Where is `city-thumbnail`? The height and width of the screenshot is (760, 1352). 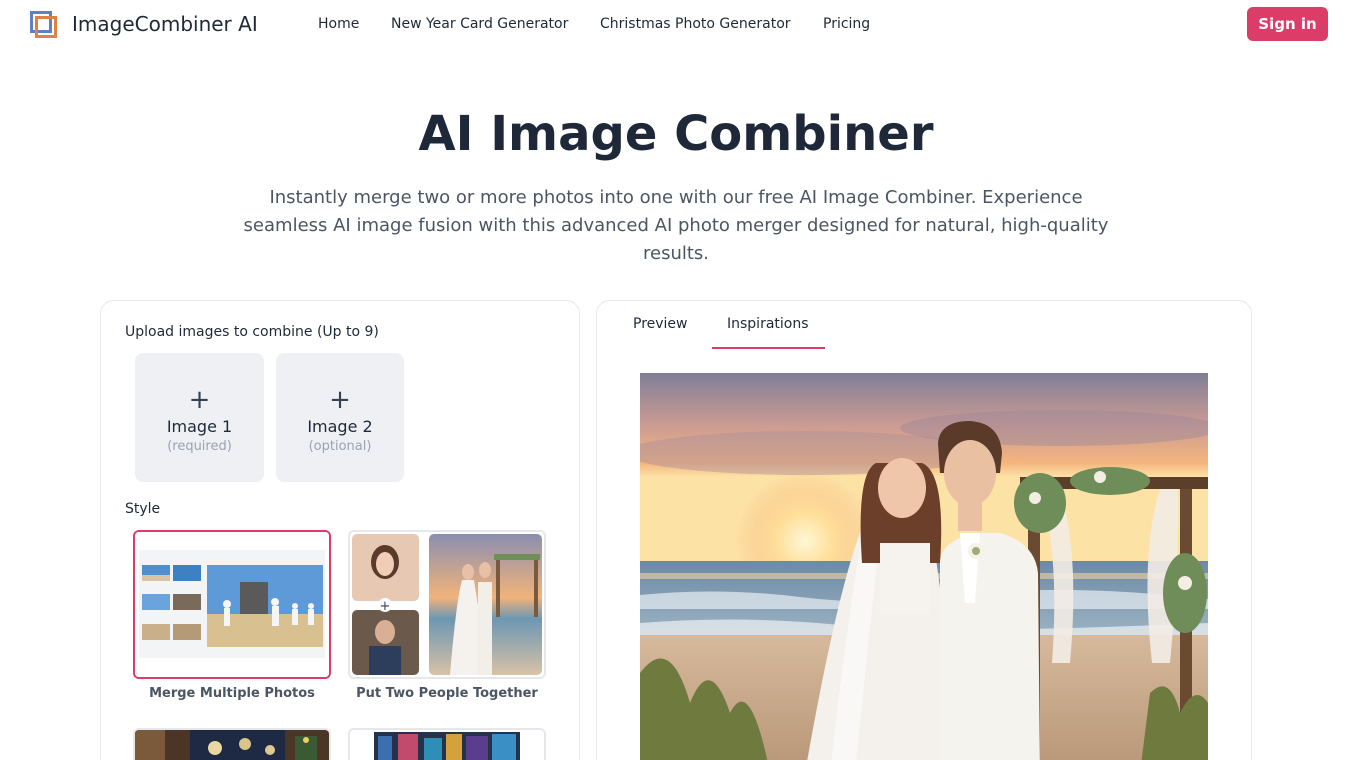
city-thumbnail is located at coordinates (447, 745).